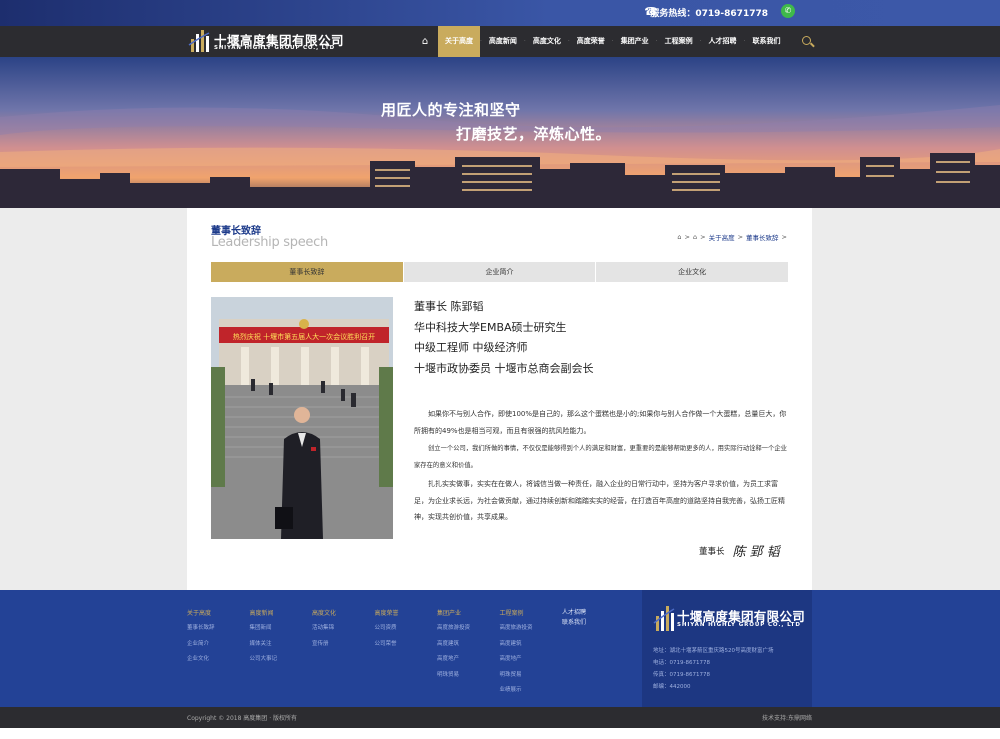 This screenshot has width=1000, height=739. I want to click on banner-slogan-line1: 用匠人的专注和坚守, so click(451, 110).